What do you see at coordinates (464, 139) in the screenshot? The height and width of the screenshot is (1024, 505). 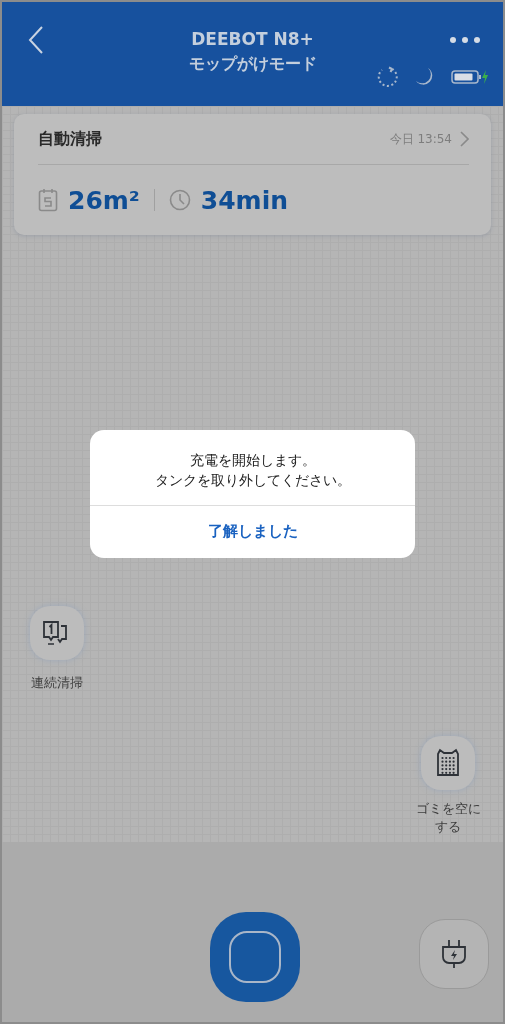 I see `chevron-right-icon` at bounding box center [464, 139].